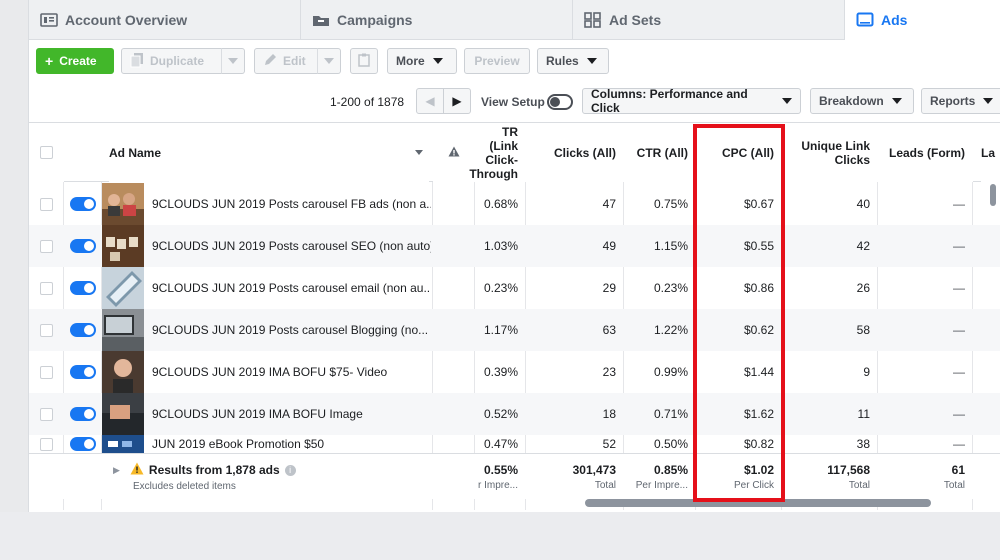 The height and width of the screenshot is (560, 1000). I want to click on tab-campaigns: Campaigns, so click(437, 20).